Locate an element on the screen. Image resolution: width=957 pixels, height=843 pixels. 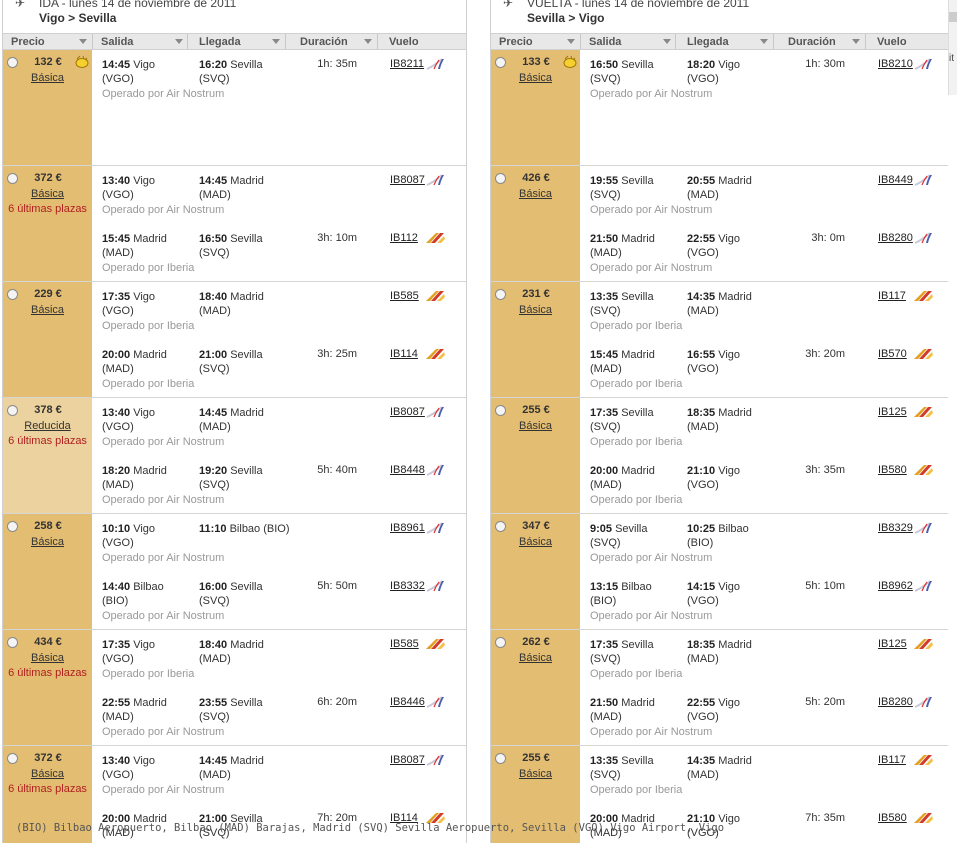
departure-time: 21:50 is located at coordinates (604, 239).